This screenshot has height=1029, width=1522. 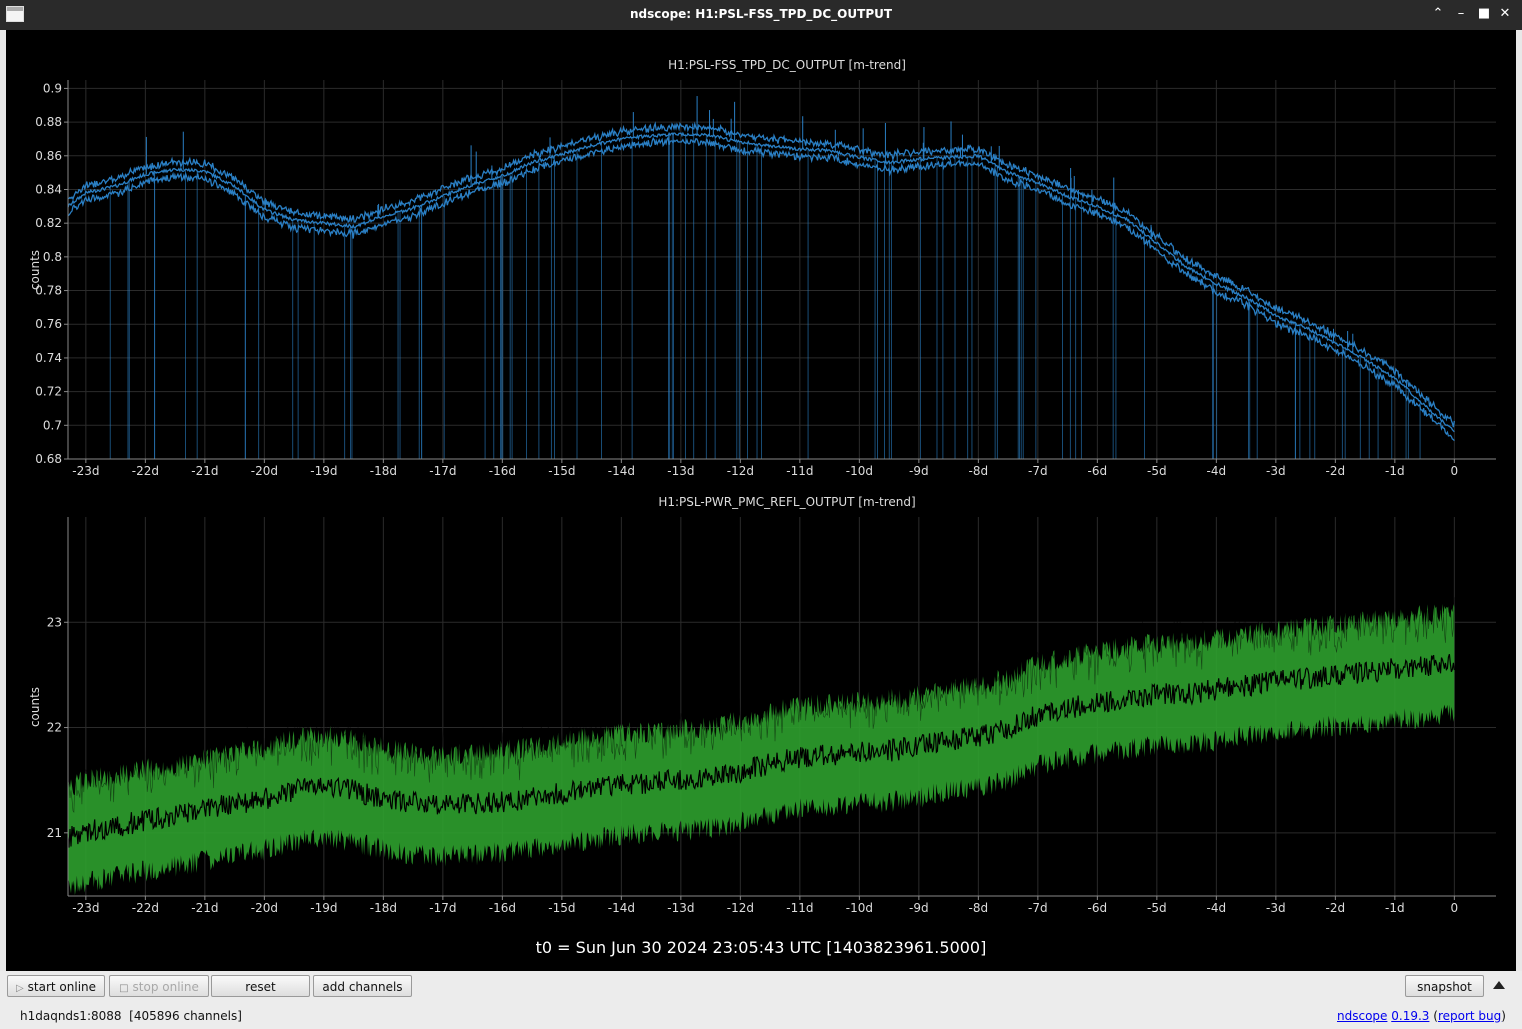 What do you see at coordinates (124, 988) in the screenshot?
I see `stop-icon: □` at bounding box center [124, 988].